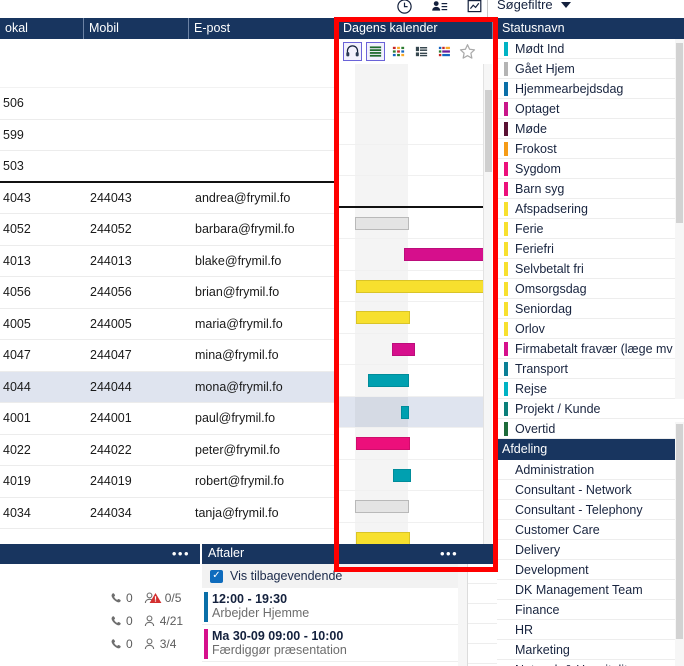 The image size is (684, 666). I want to click on department-item: Development, so click(590, 570).